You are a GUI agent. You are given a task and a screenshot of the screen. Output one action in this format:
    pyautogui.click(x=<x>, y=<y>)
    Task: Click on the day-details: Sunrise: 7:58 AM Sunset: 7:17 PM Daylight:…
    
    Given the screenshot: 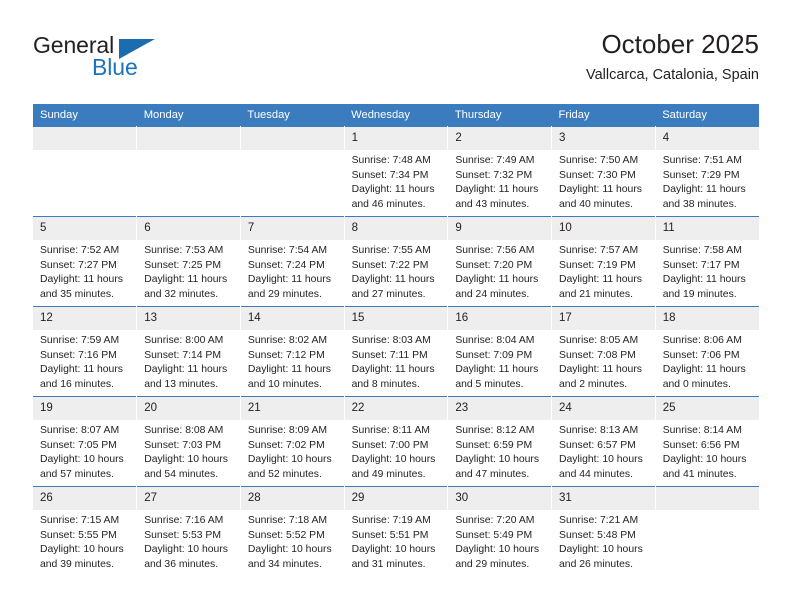 What is the action you would take?
    pyautogui.click(x=707, y=271)
    